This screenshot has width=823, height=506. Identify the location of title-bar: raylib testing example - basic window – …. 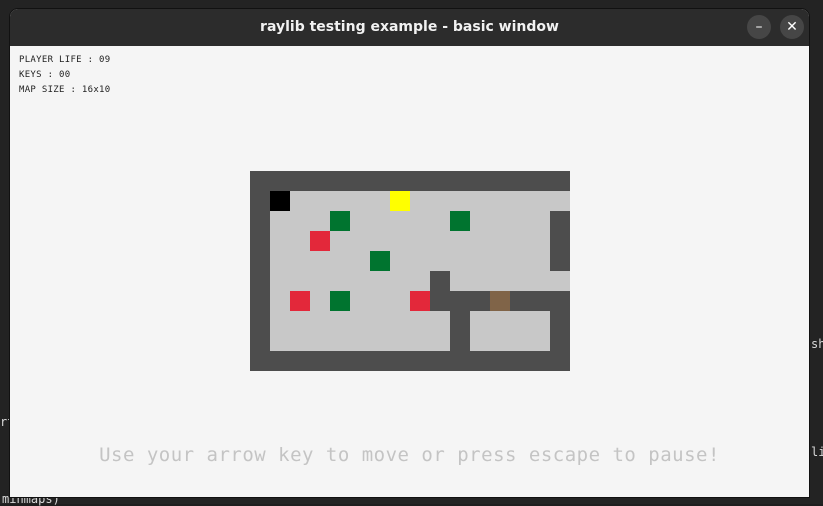
(409, 27).